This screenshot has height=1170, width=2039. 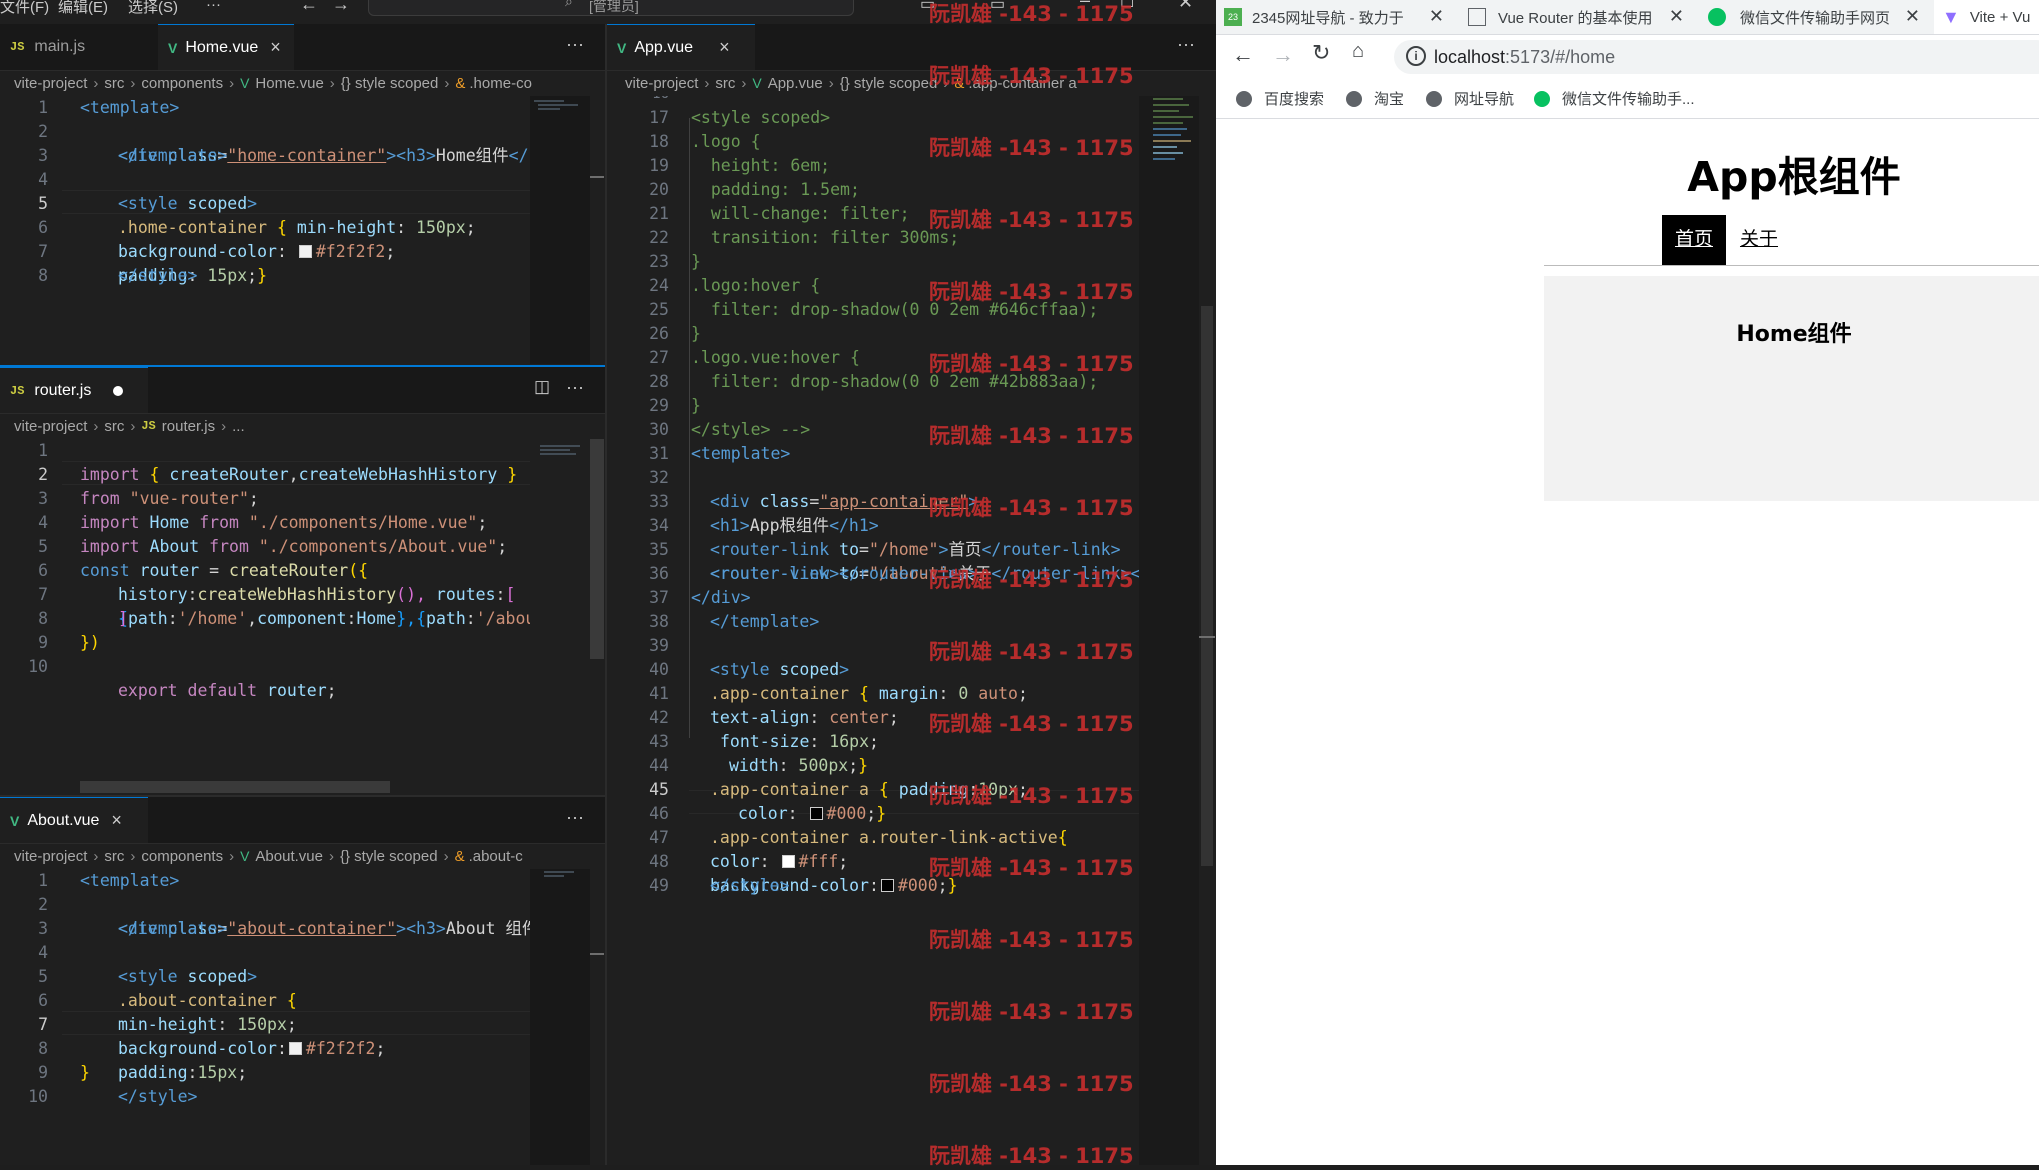 What do you see at coordinates (1321, 53) in the screenshot?
I see `reload-icon: ↻` at bounding box center [1321, 53].